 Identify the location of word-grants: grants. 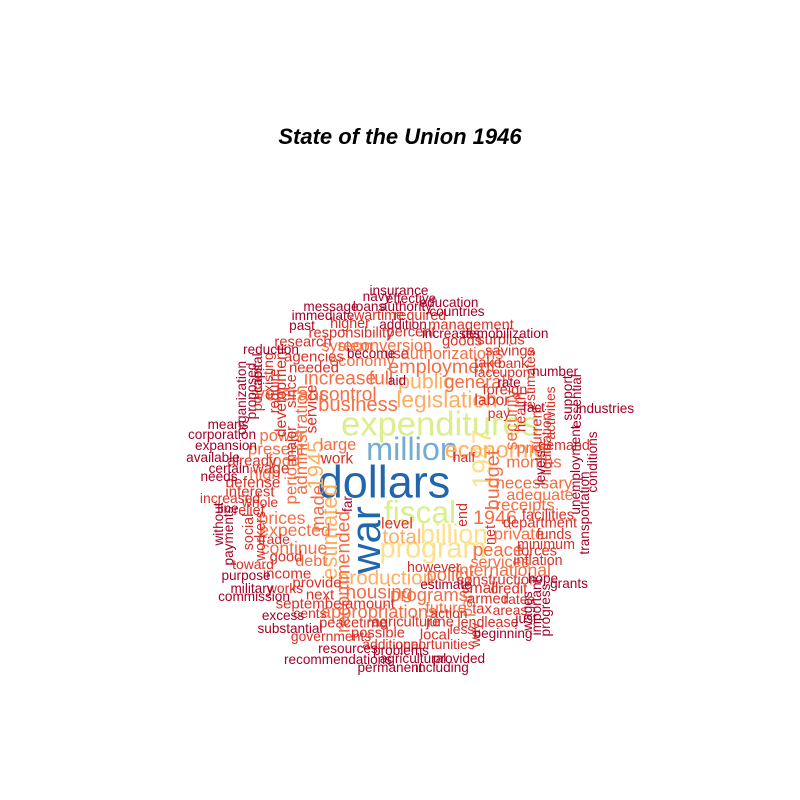
(569, 584).